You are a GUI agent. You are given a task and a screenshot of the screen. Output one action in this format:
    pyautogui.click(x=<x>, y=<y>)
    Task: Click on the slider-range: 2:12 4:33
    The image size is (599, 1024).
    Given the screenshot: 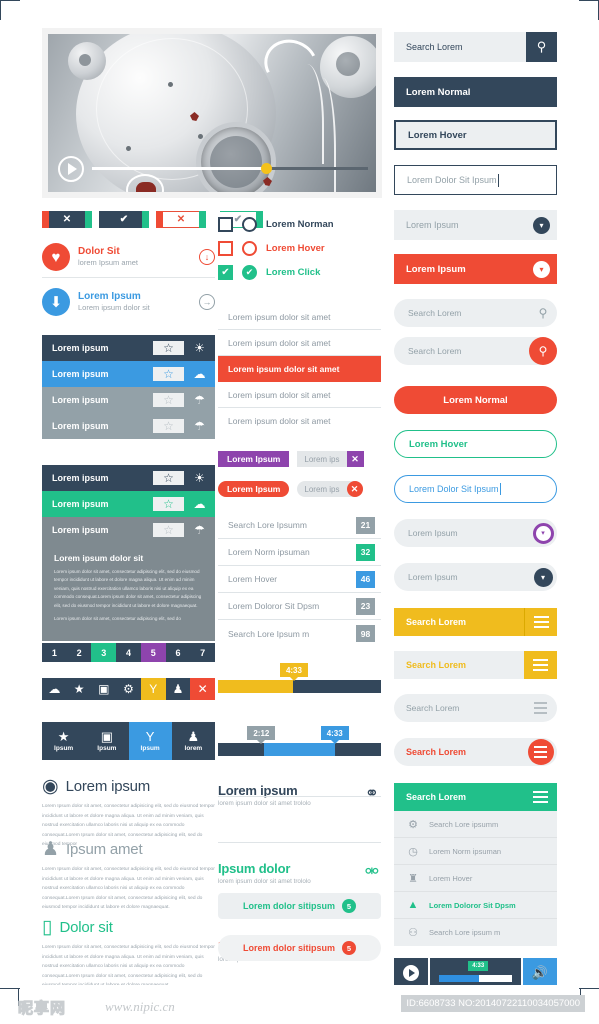 What is the action you would take?
    pyautogui.click(x=299, y=741)
    